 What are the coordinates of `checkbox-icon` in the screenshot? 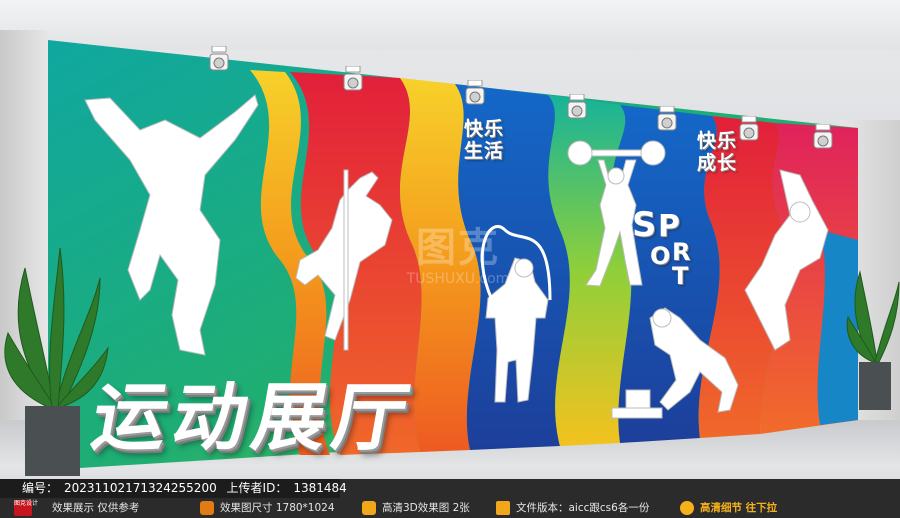 It's located at (503, 508).